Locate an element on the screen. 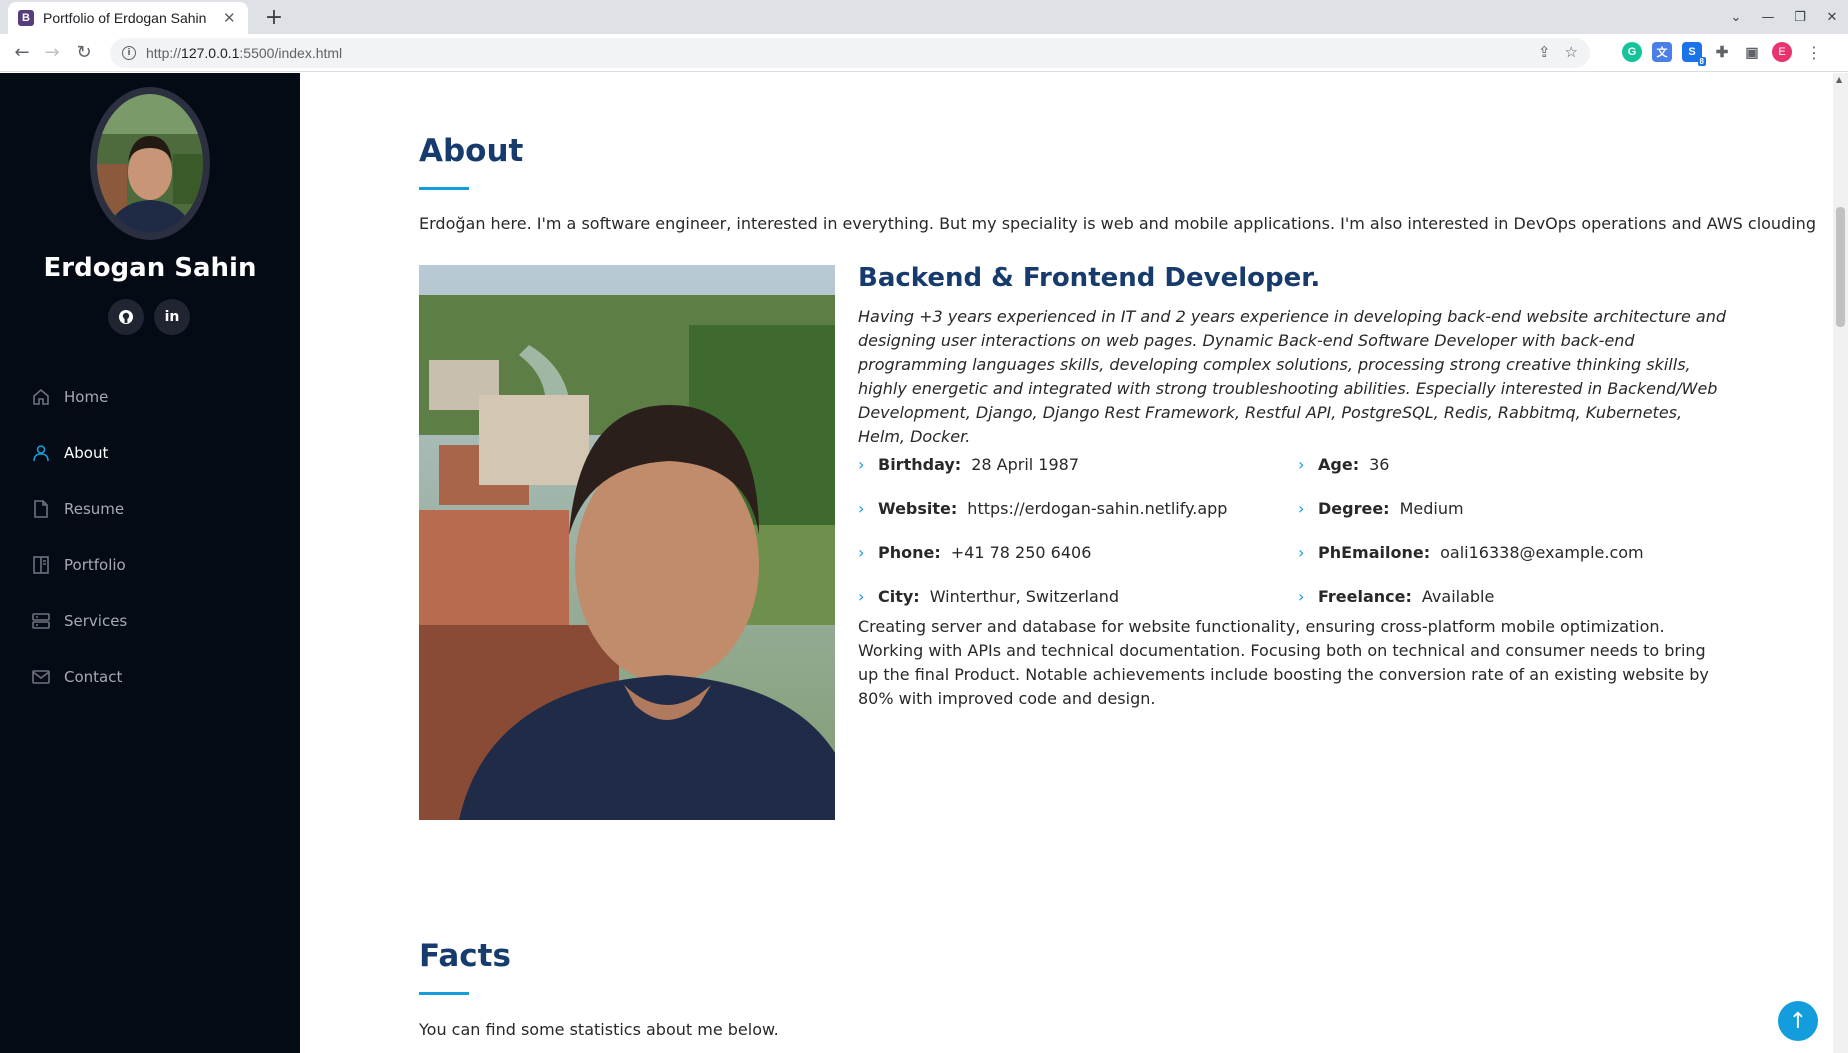  sidebar-item-label: Resume is located at coordinates (94, 509).